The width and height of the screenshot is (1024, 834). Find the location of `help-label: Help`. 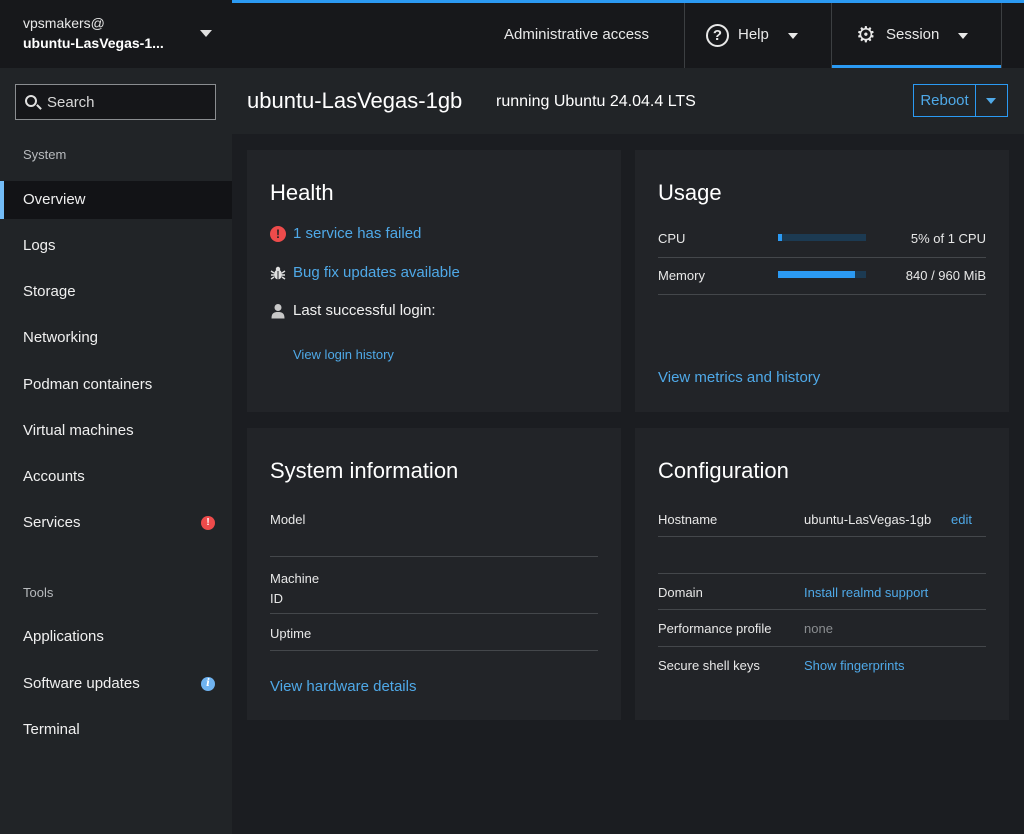

help-label: Help is located at coordinates (753, 34).